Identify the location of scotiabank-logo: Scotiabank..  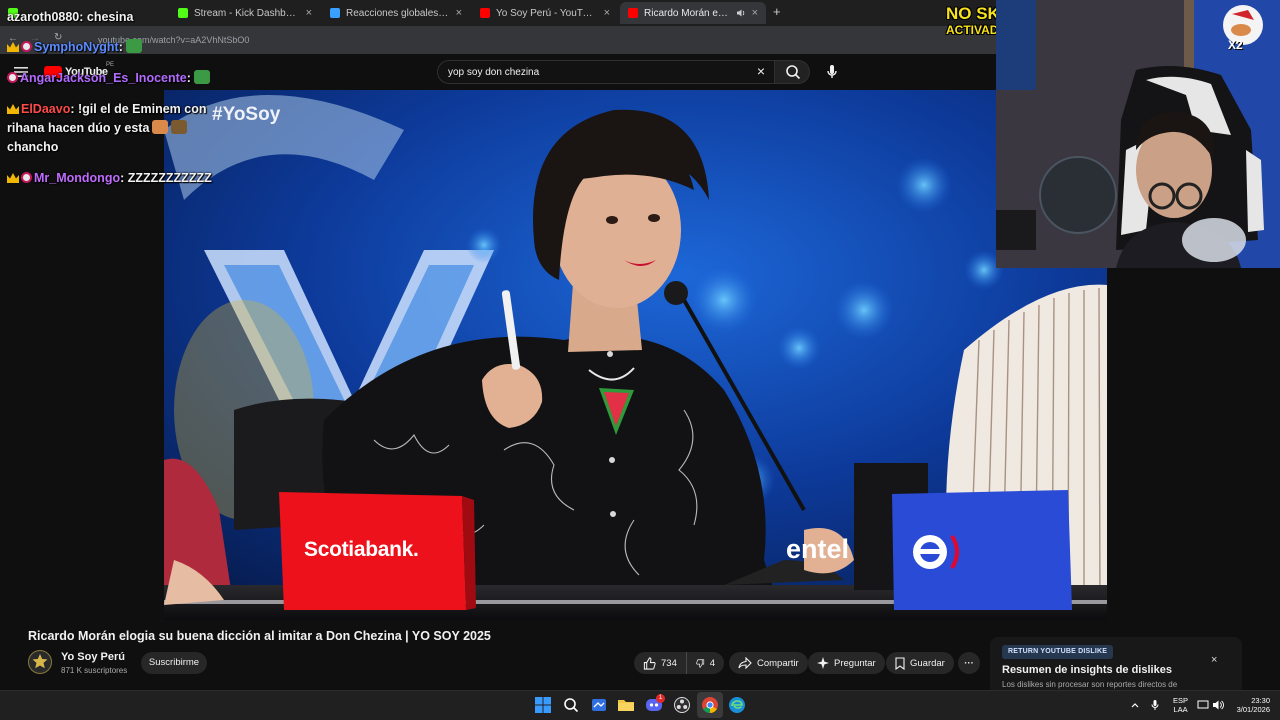
(361, 549).